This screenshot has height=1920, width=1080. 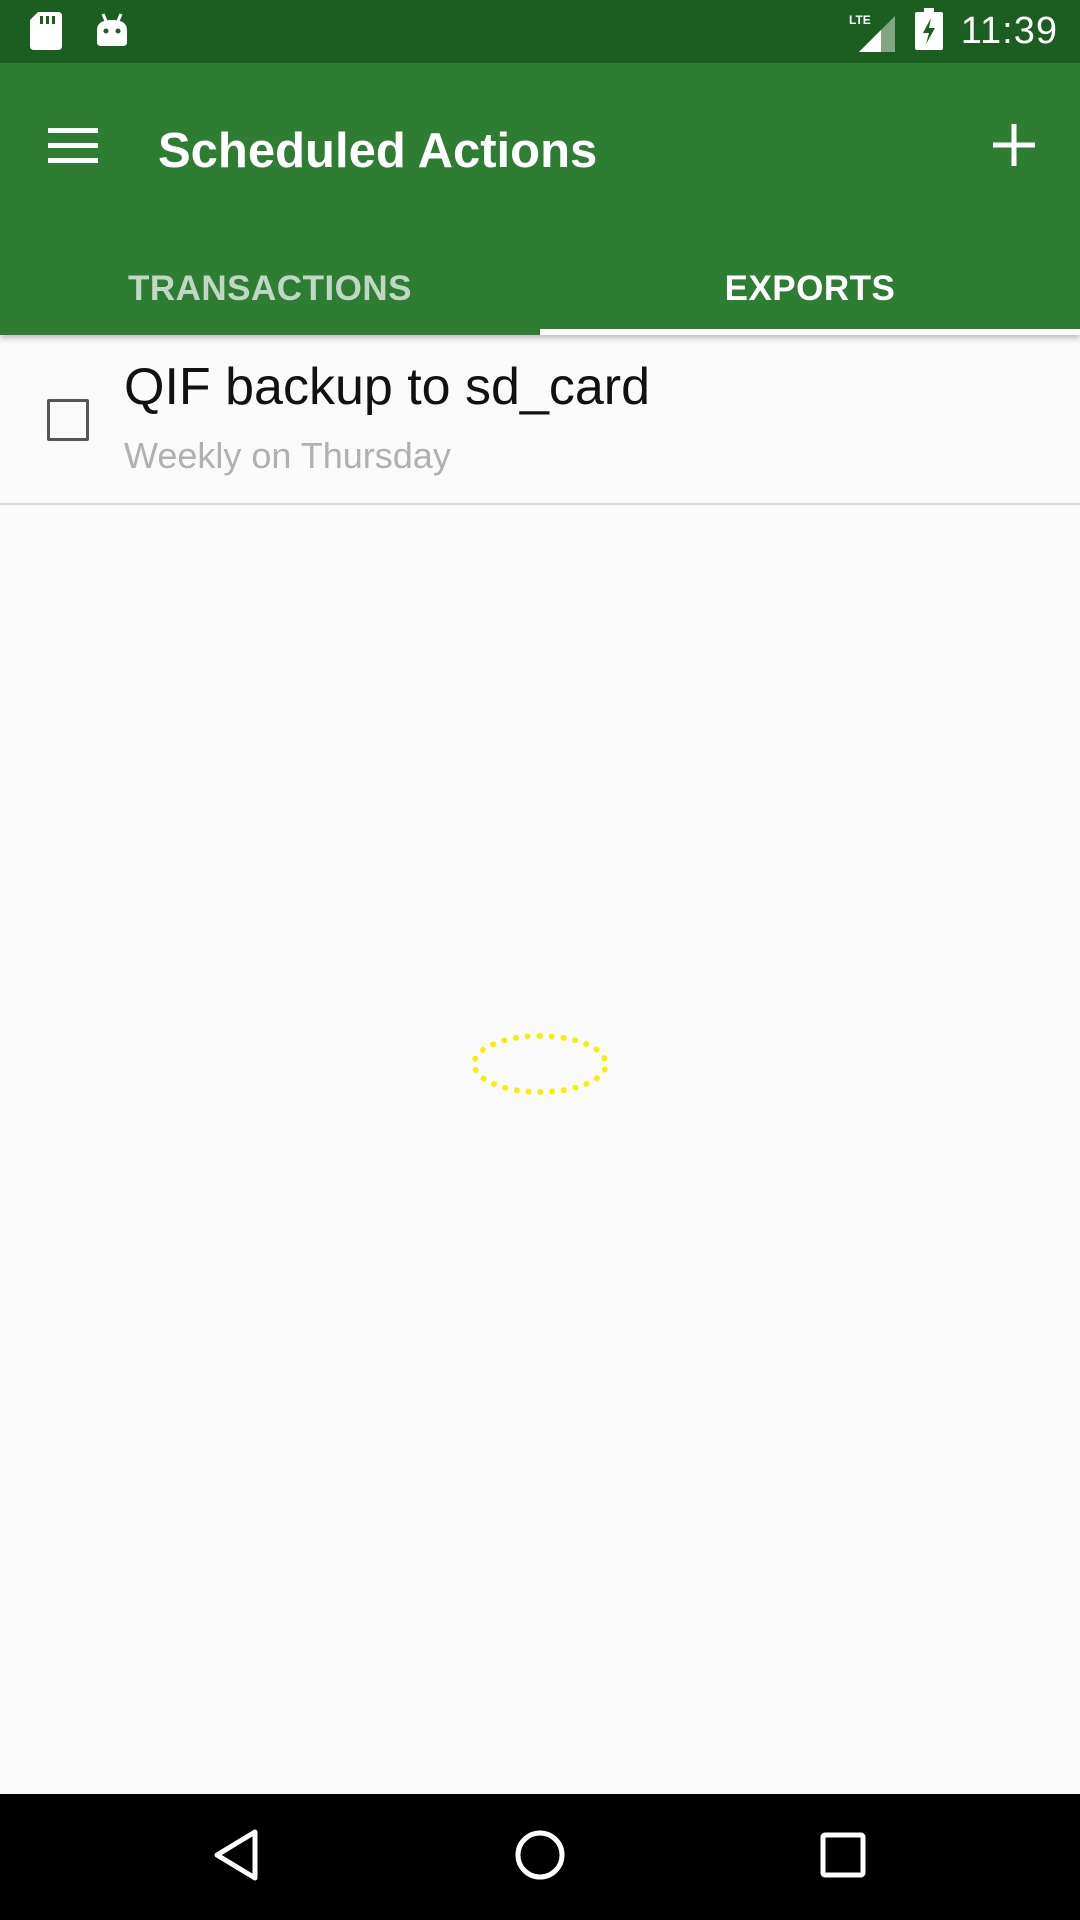 I want to click on tab-bar: TRANSACTIONS EXPORTS, so click(x=540, y=289).